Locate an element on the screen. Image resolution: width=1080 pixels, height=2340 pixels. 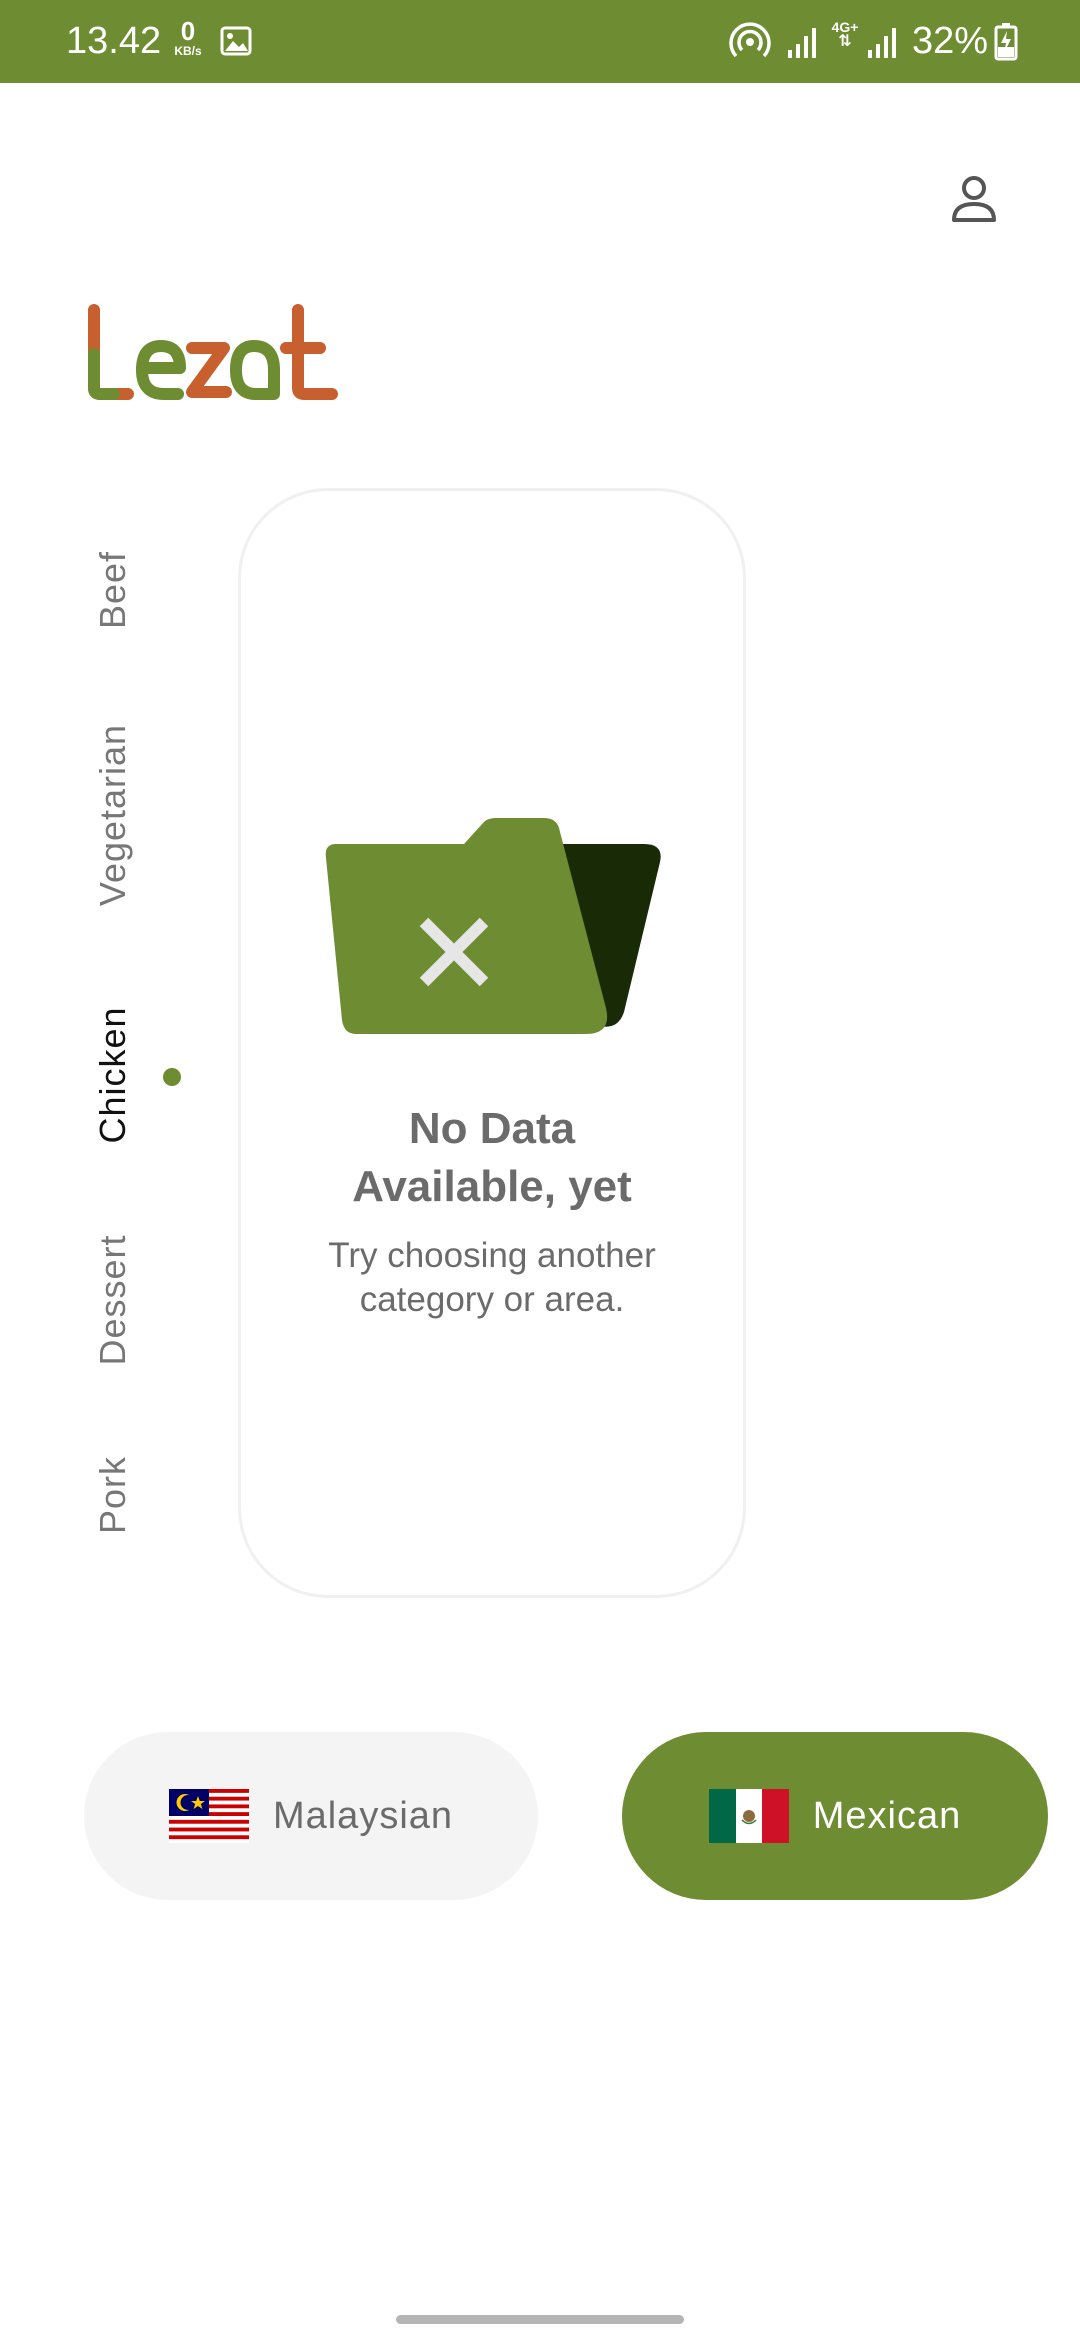
network-type: 4G+ ⇅ is located at coordinates (845, 34).